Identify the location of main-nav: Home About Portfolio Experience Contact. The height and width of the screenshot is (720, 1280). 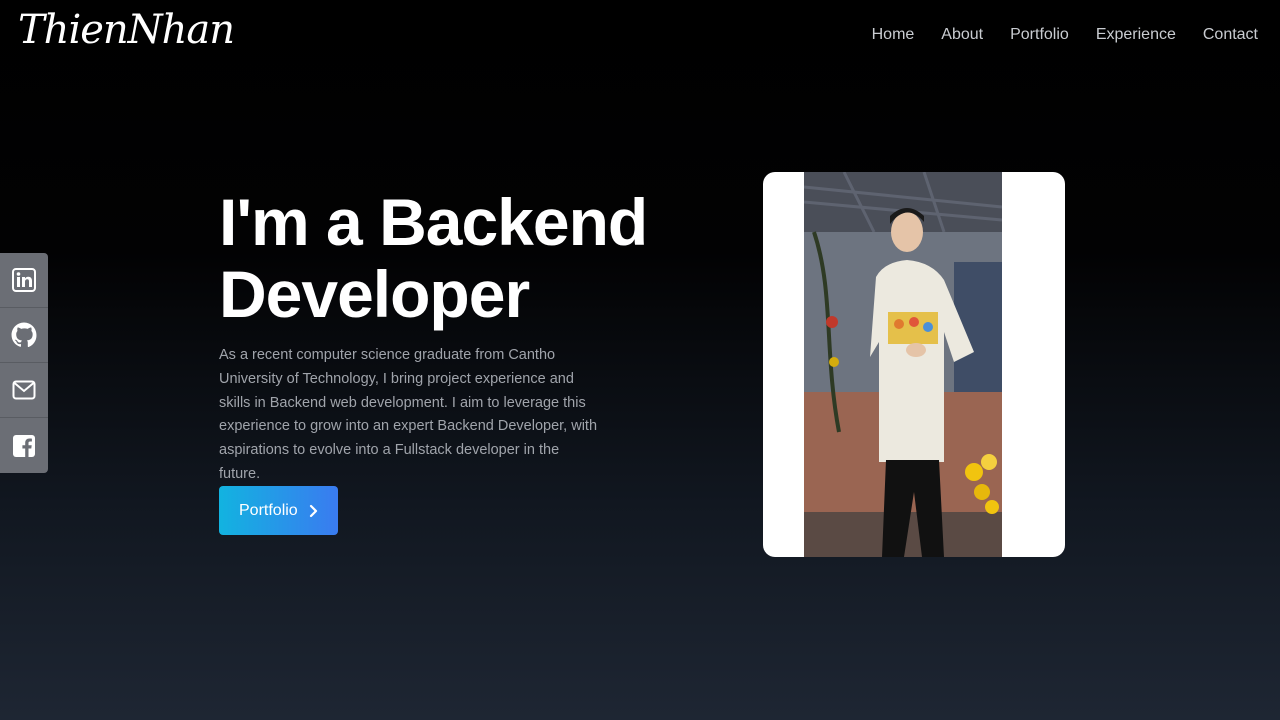
(1065, 35).